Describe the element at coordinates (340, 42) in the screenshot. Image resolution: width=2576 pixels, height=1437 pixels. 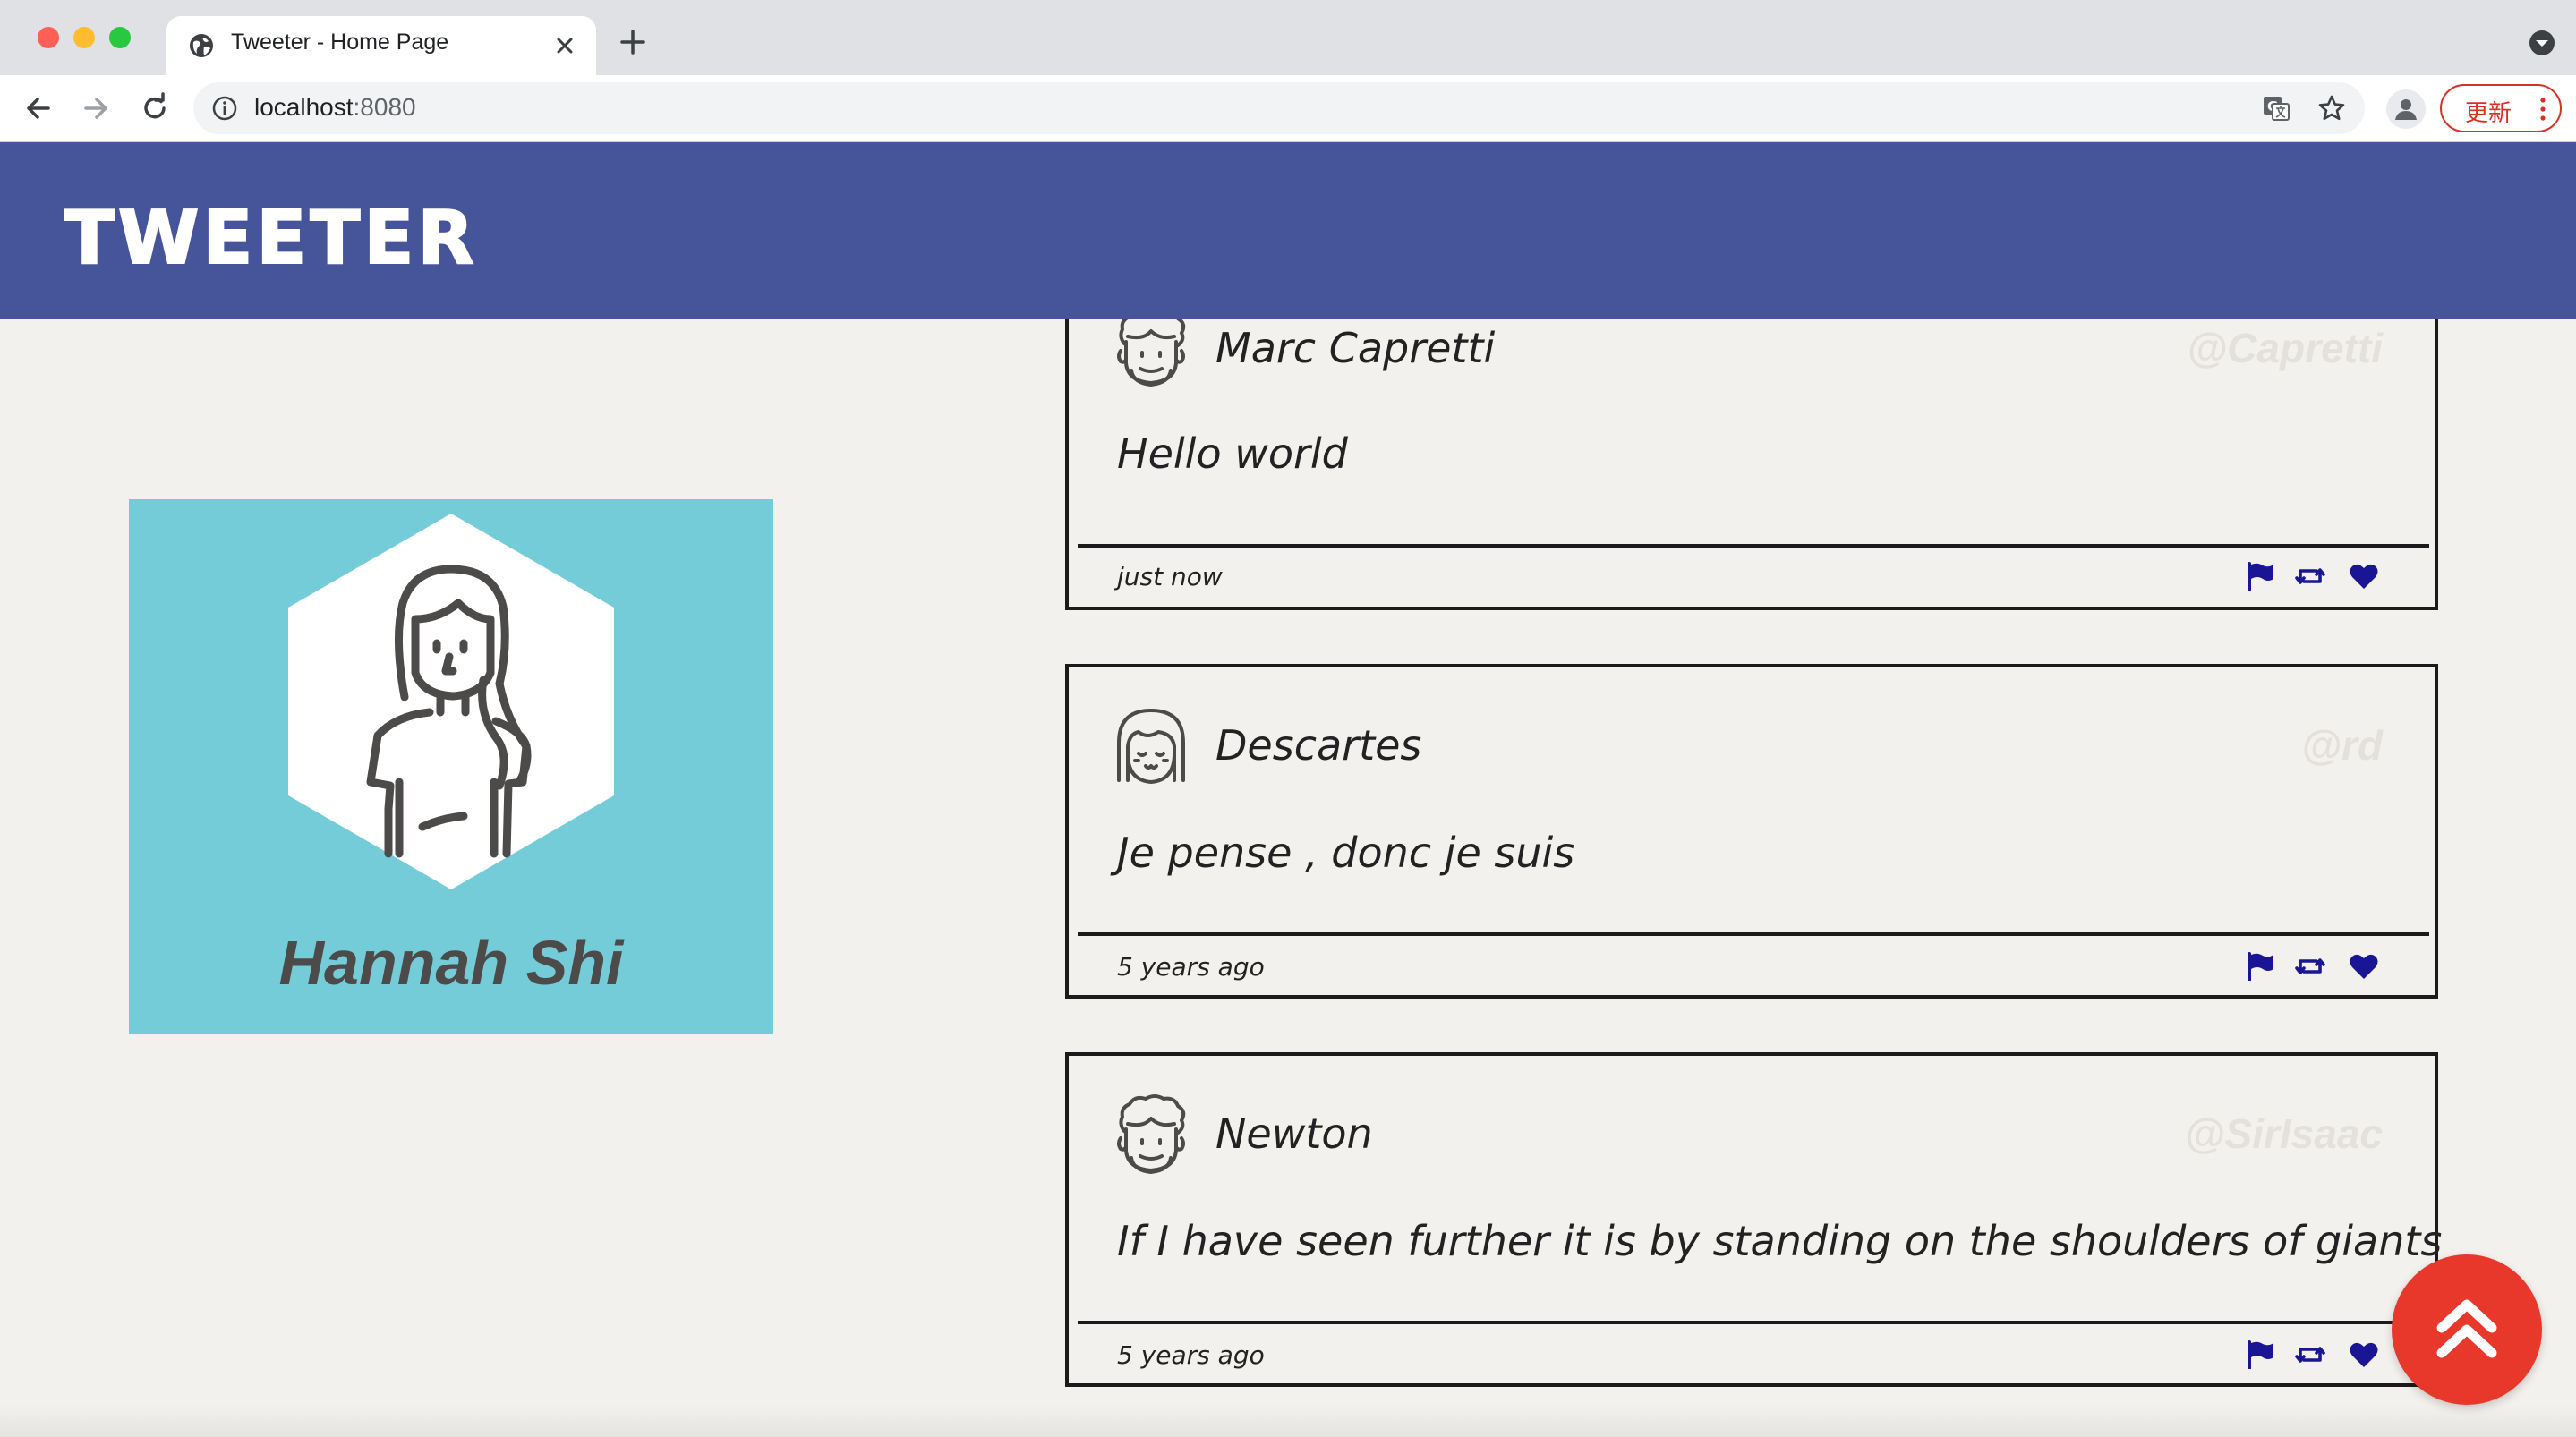
I see `tab-title: Tweeter - Home Page` at that location.